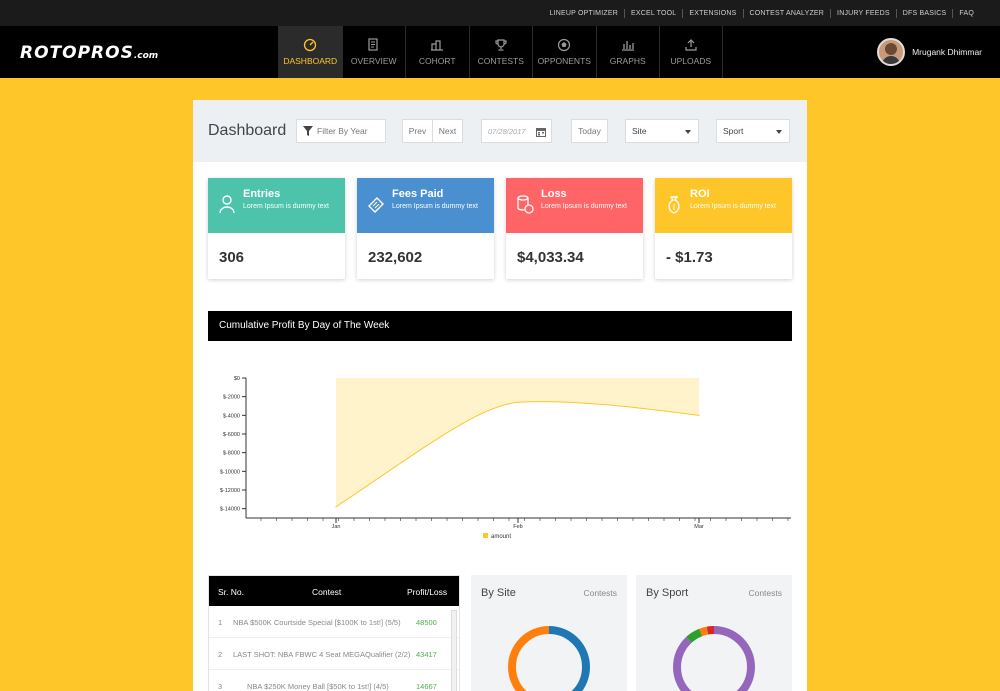 The height and width of the screenshot is (691, 1000). Describe the element at coordinates (525, 204) in the screenshot. I see `coins-icon` at that location.